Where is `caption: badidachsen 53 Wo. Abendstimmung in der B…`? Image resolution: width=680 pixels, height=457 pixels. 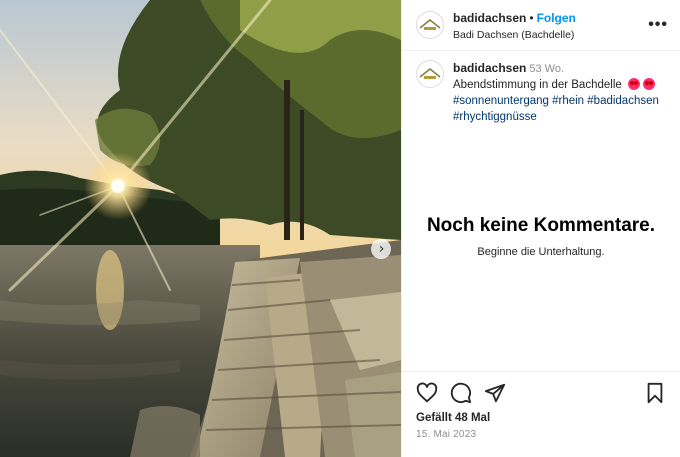
caption: badidachsen 53 Wo. Abendstimmung in der B… is located at coordinates (541, 88).